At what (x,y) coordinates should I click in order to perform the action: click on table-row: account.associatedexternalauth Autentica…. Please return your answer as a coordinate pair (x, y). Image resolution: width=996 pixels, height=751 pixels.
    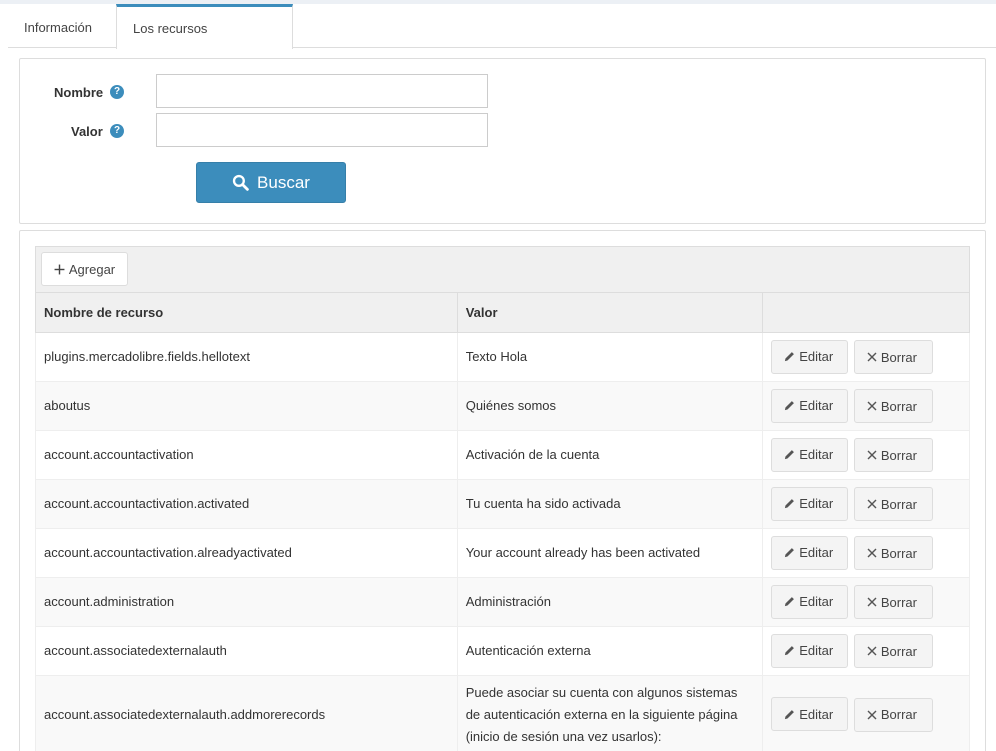
    Looking at the image, I should click on (502, 651).